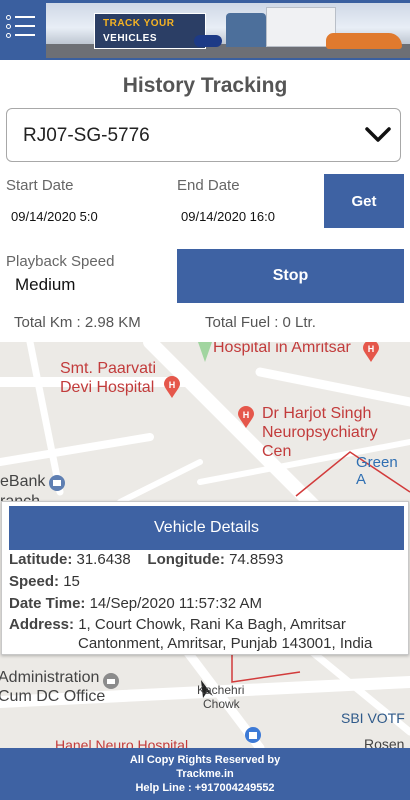 The image size is (410, 800). What do you see at coordinates (54, 216) in the screenshot?
I see `start-date-field: 09/14/2020 5:0` at bounding box center [54, 216].